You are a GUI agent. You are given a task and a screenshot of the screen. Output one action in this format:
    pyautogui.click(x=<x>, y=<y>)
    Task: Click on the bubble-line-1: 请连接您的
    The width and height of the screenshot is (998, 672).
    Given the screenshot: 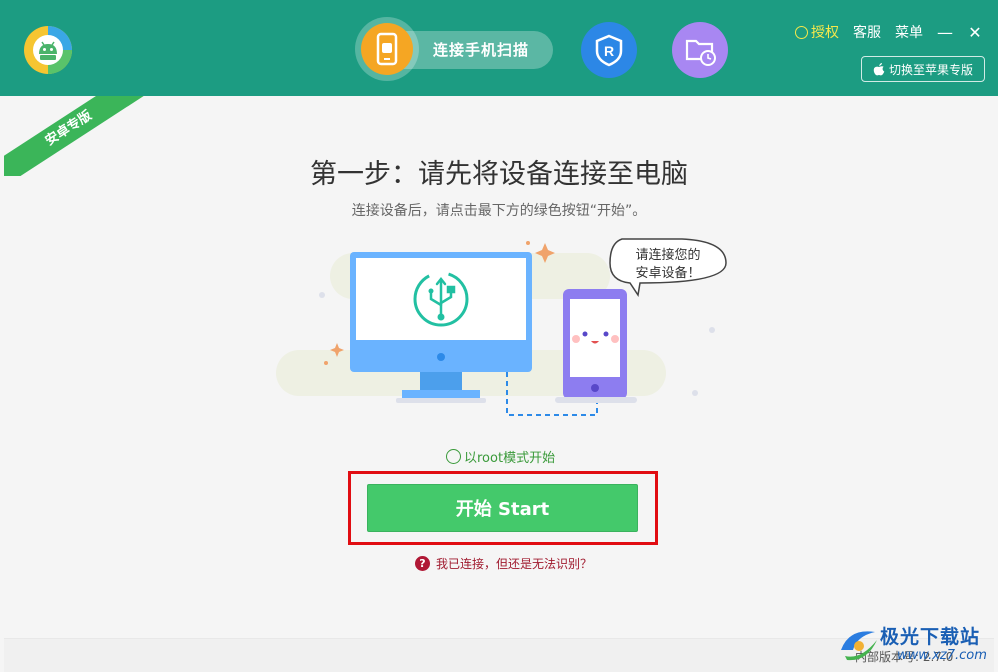 What is the action you would take?
    pyautogui.click(x=667, y=255)
    